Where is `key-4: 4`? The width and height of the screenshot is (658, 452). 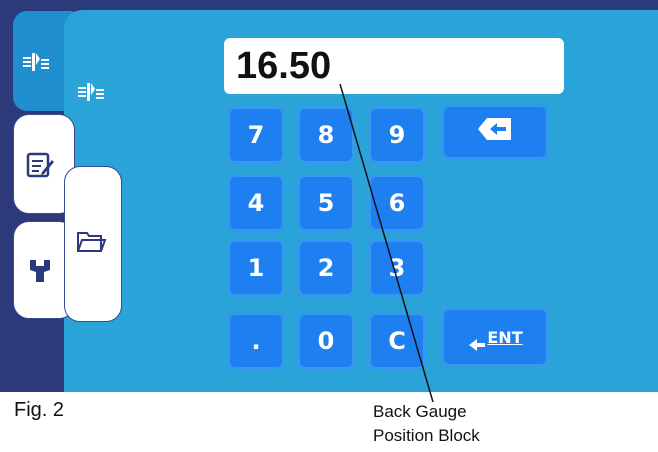 key-4: 4 is located at coordinates (256, 203).